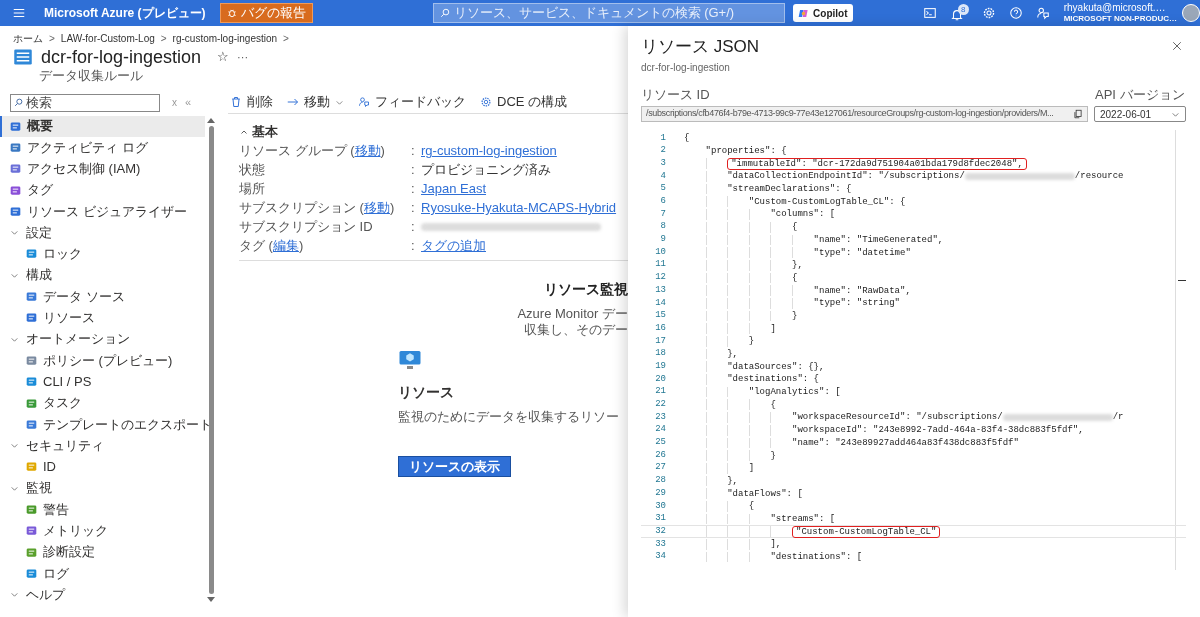  Describe the element at coordinates (827, 201) in the screenshot. I see `code-line: "Custom-CustomLogTable_CL": {` at that location.